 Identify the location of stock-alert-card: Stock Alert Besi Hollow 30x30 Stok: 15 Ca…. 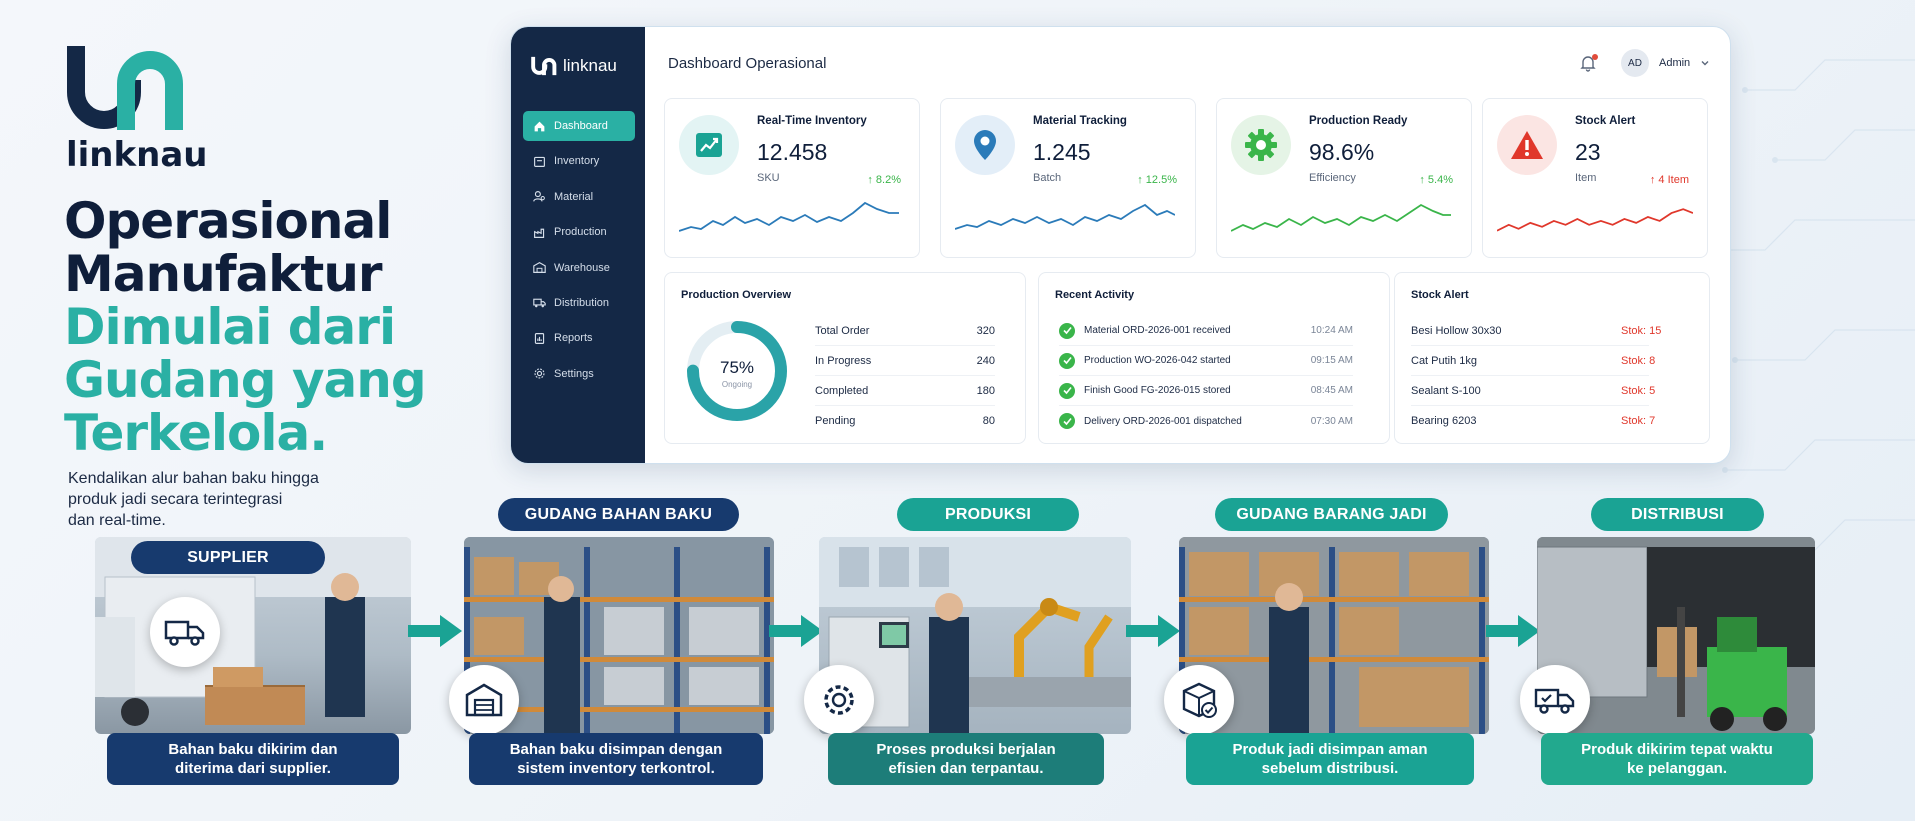
(1552, 358).